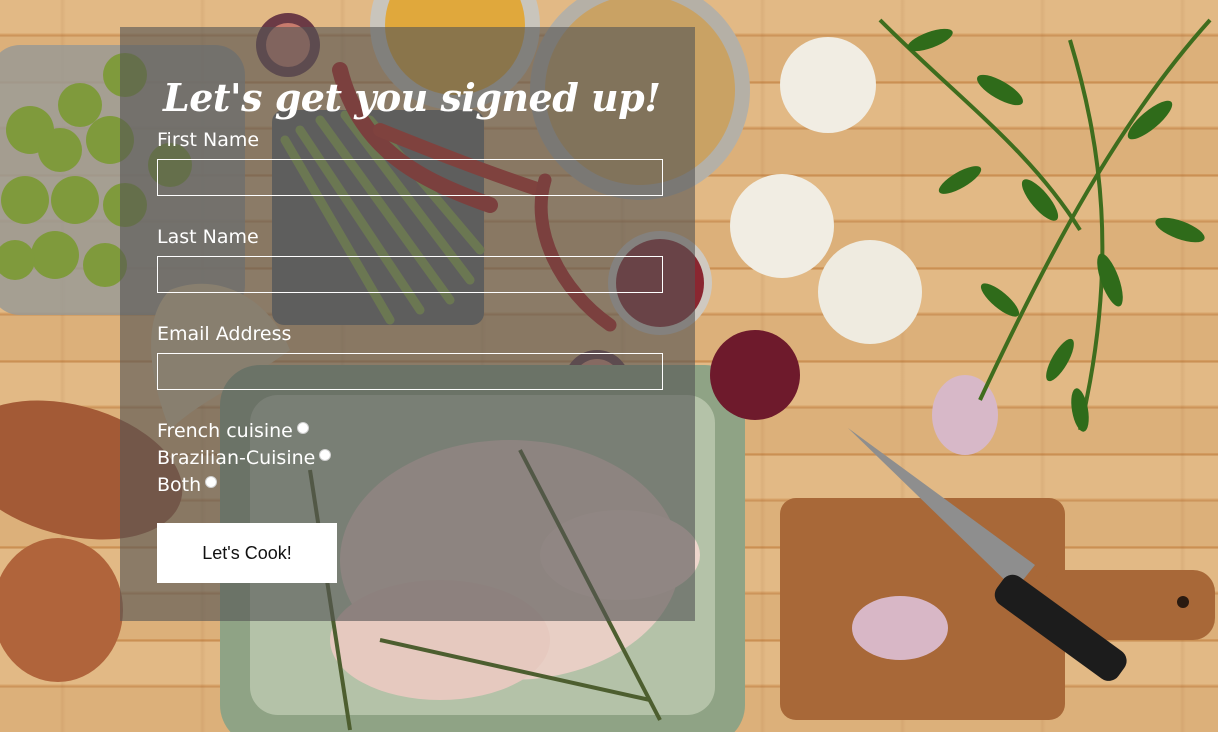 This screenshot has height=732, width=1218. I want to click on first-name-label: First Name, so click(208, 140).